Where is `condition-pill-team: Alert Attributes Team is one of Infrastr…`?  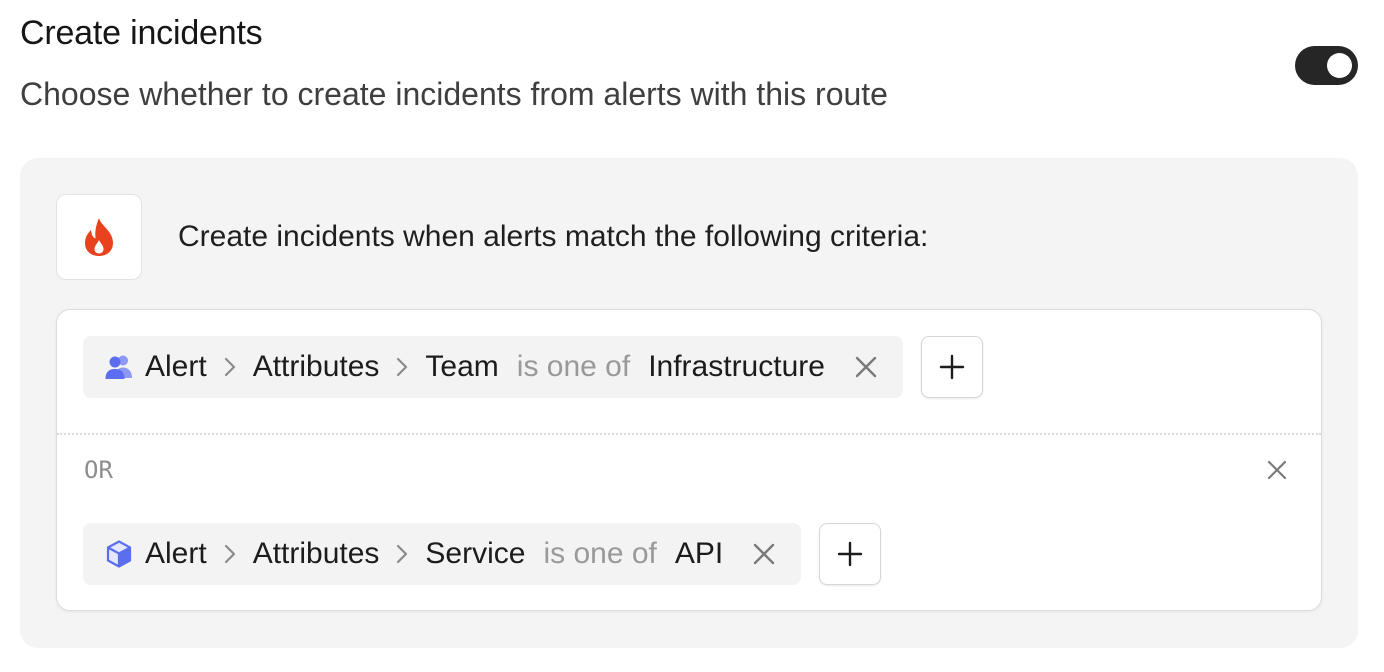 condition-pill-team: Alert Attributes Team is one of Infrastr… is located at coordinates (493, 367).